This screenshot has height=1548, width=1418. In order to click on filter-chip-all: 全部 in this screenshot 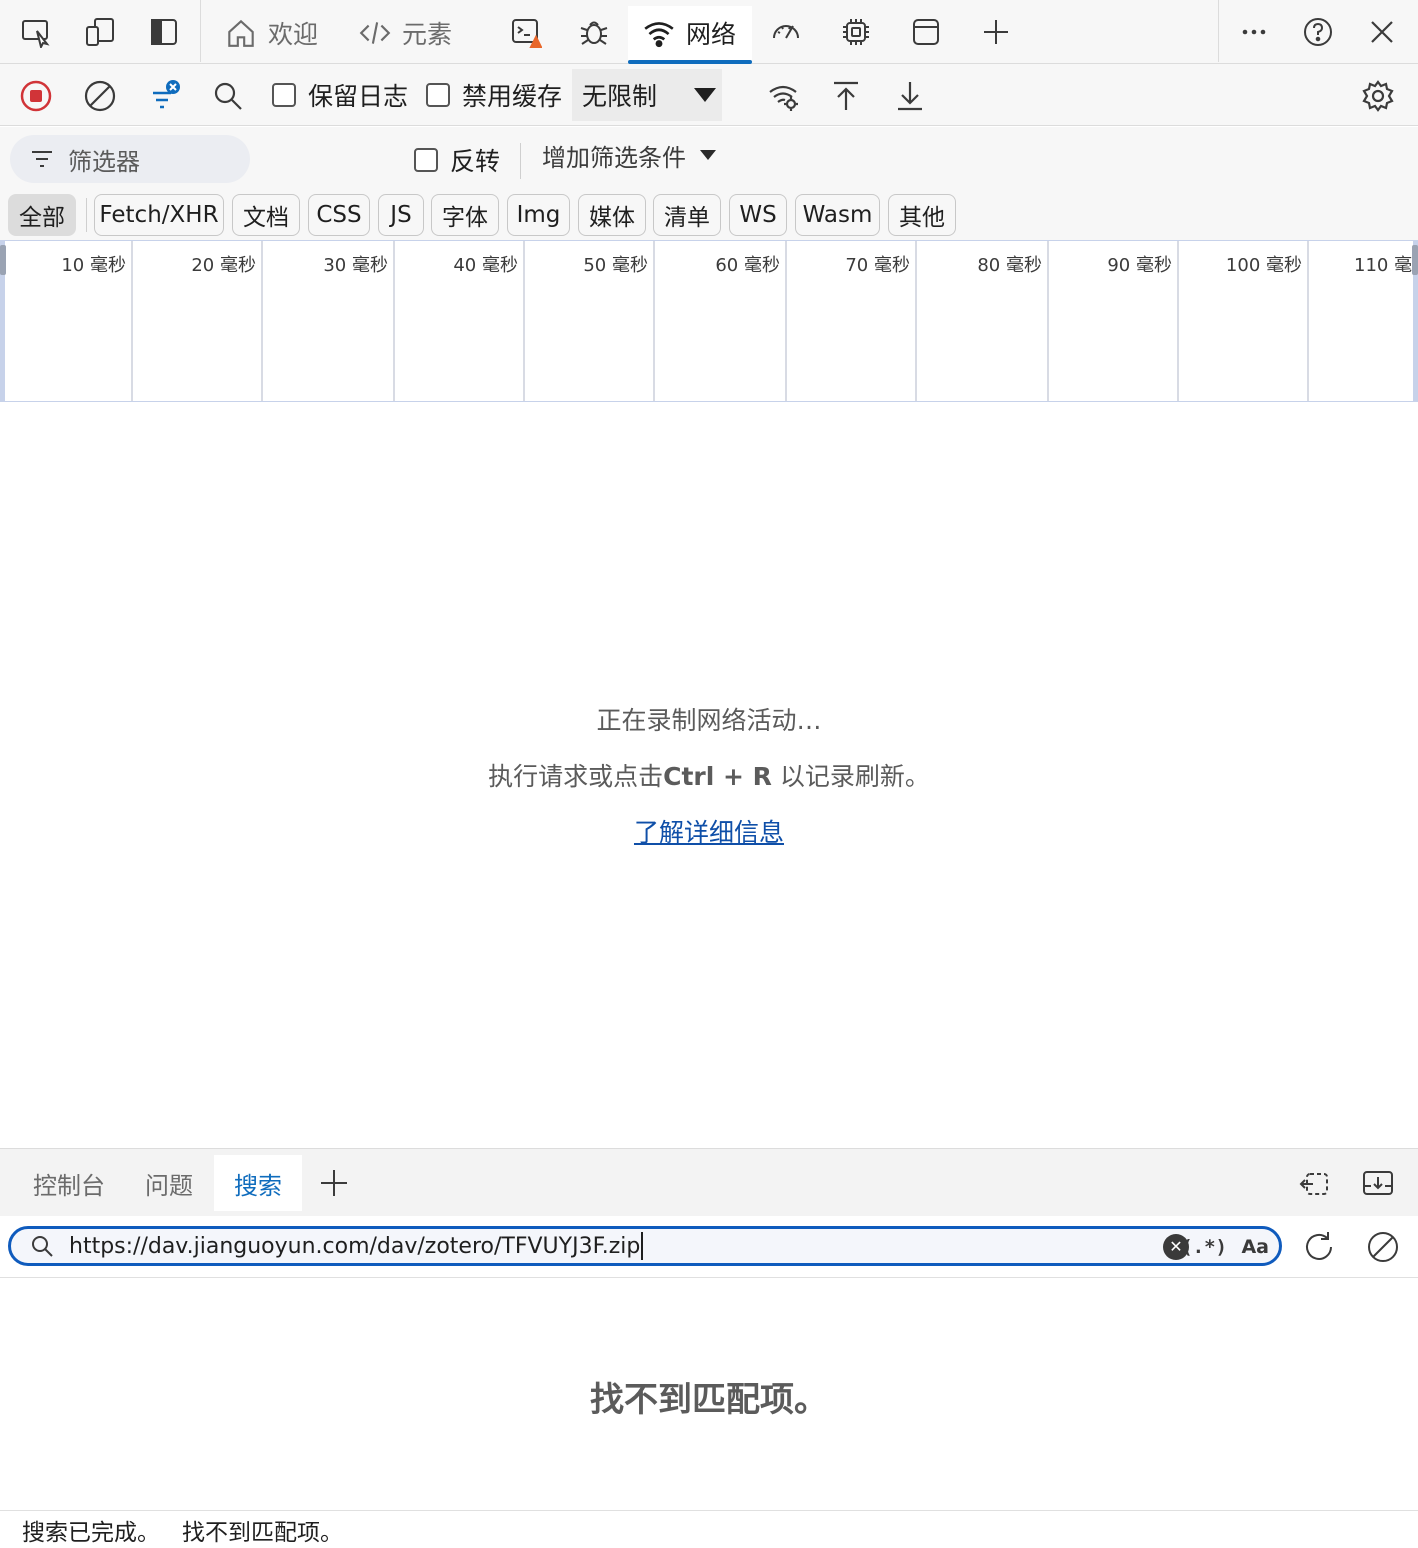, I will do `click(42, 215)`.